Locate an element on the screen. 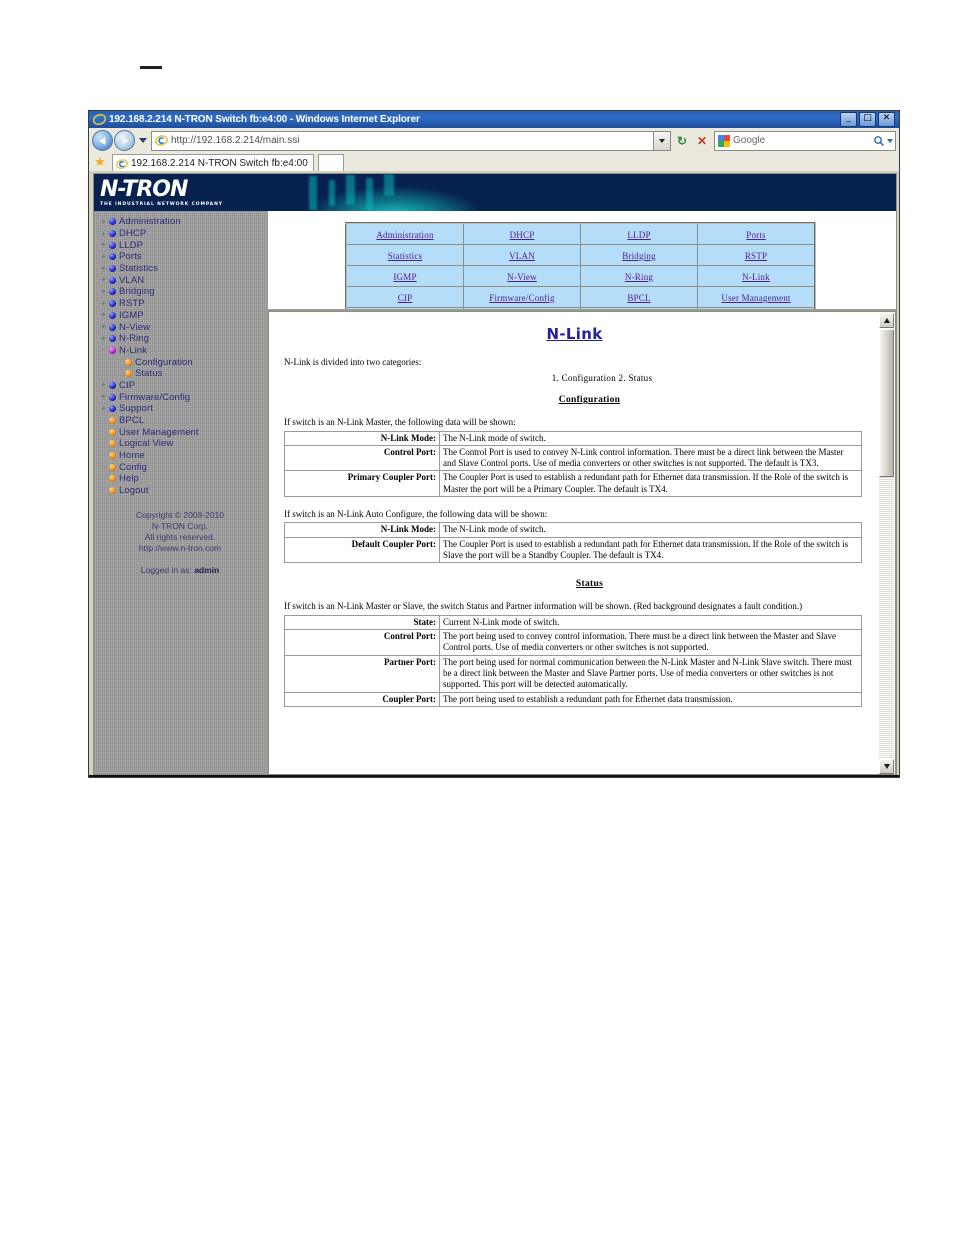 Image resolution: width=954 pixels, height=1235 pixels. nav-link: IGMP is located at coordinates (404, 277).